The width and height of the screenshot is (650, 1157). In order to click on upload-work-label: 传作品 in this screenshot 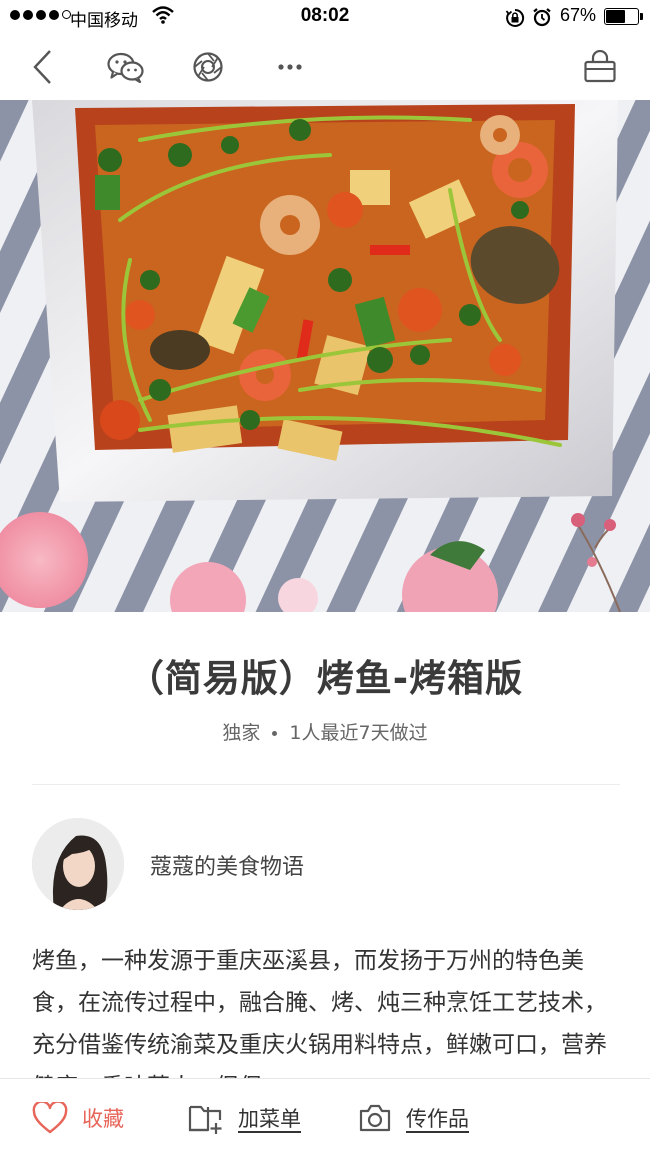, I will do `click(437, 1119)`.